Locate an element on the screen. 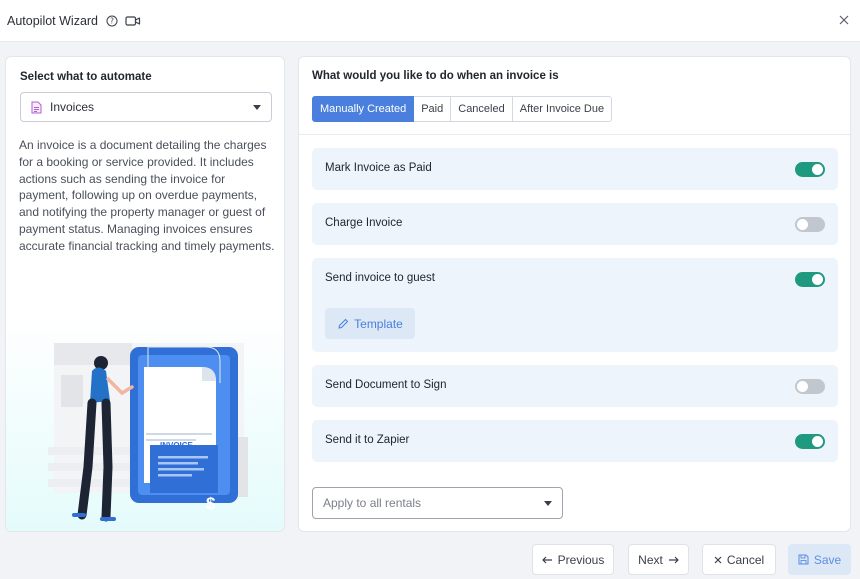 This screenshot has width=860, height=579. action-send-zapier: Send it to Zapier is located at coordinates (575, 441).